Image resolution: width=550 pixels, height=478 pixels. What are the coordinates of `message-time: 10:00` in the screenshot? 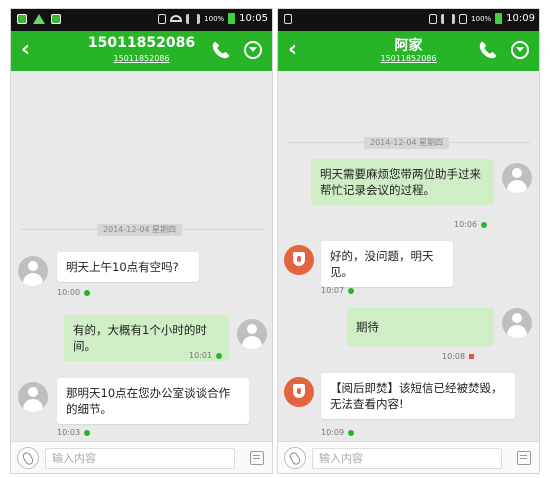 It's located at (74, 292).